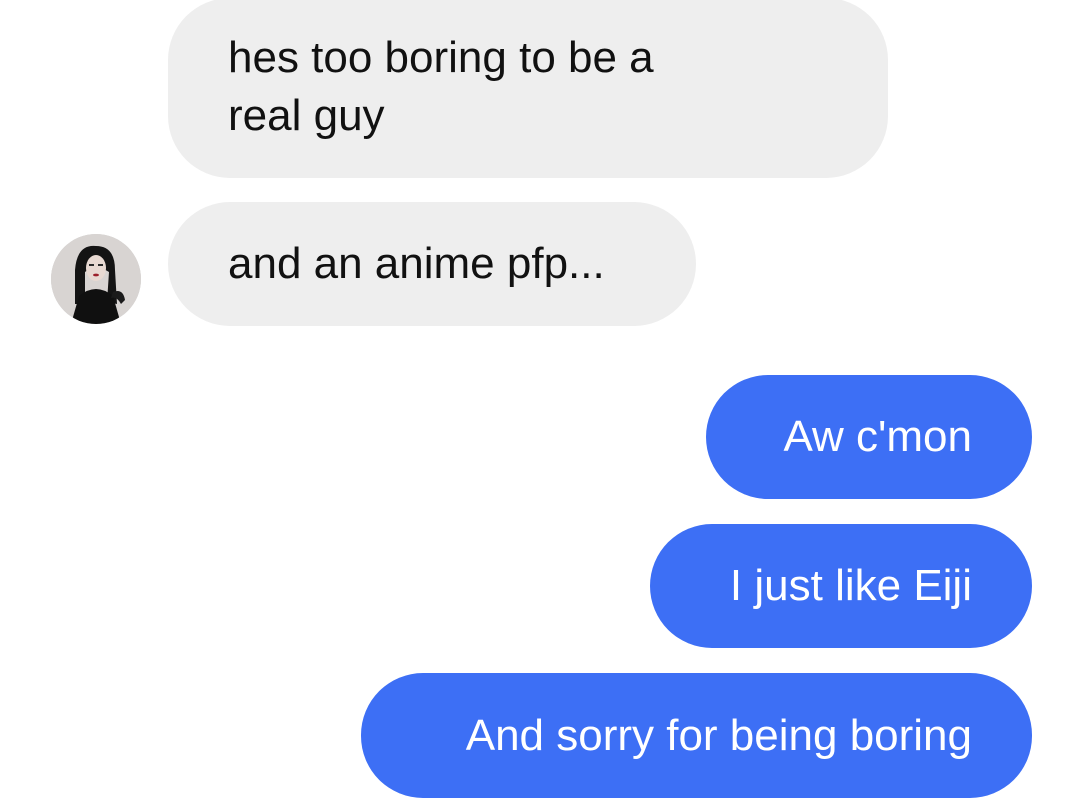  I want to click on incoming-message-bubble: hes too boring to be a real guy, so click(528, 89).